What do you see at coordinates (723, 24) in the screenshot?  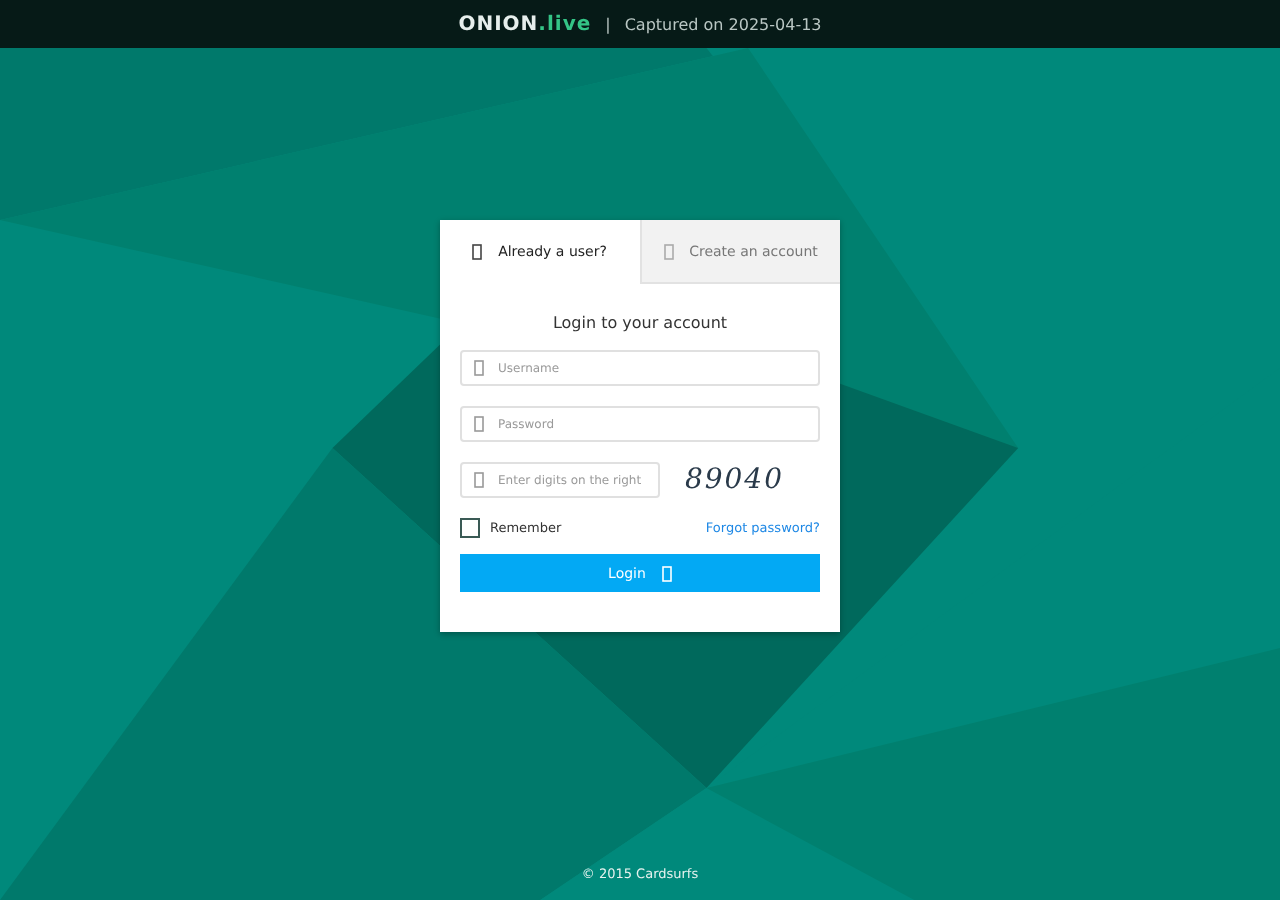 I see `capture-date: Captured on 2025-04-13` at bounding box center [723, 24].